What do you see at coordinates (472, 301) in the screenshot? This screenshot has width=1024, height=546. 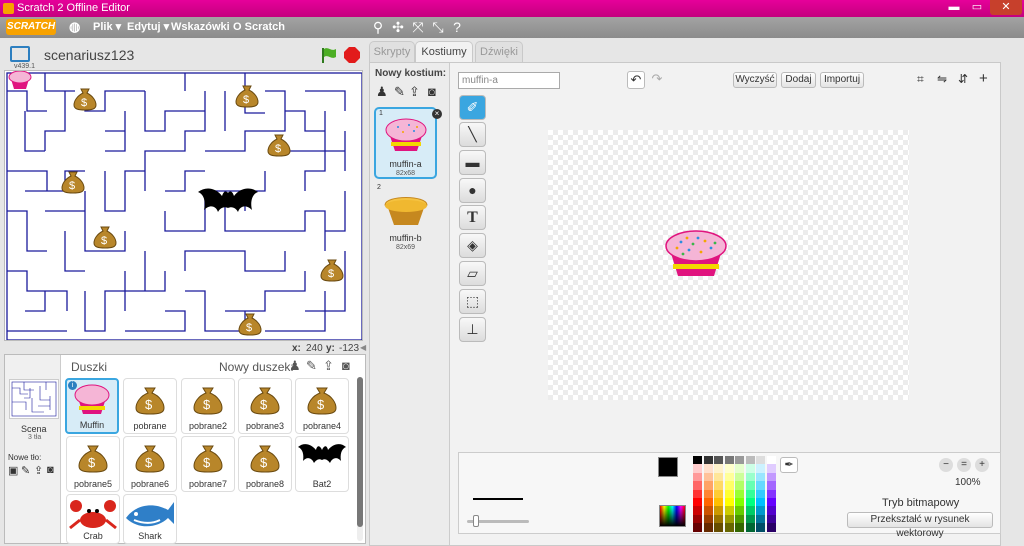 I see `select-tool-icon: ⬚` at bounding box center [472, 301].